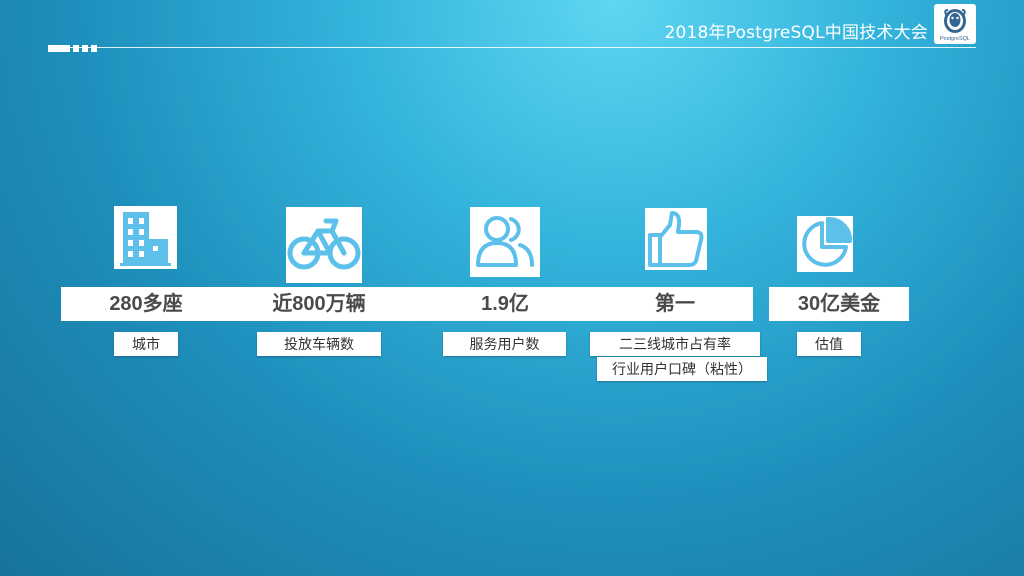 This screenshot has width=1024, height=576. I want to click on users-icon, so click(505, 242).